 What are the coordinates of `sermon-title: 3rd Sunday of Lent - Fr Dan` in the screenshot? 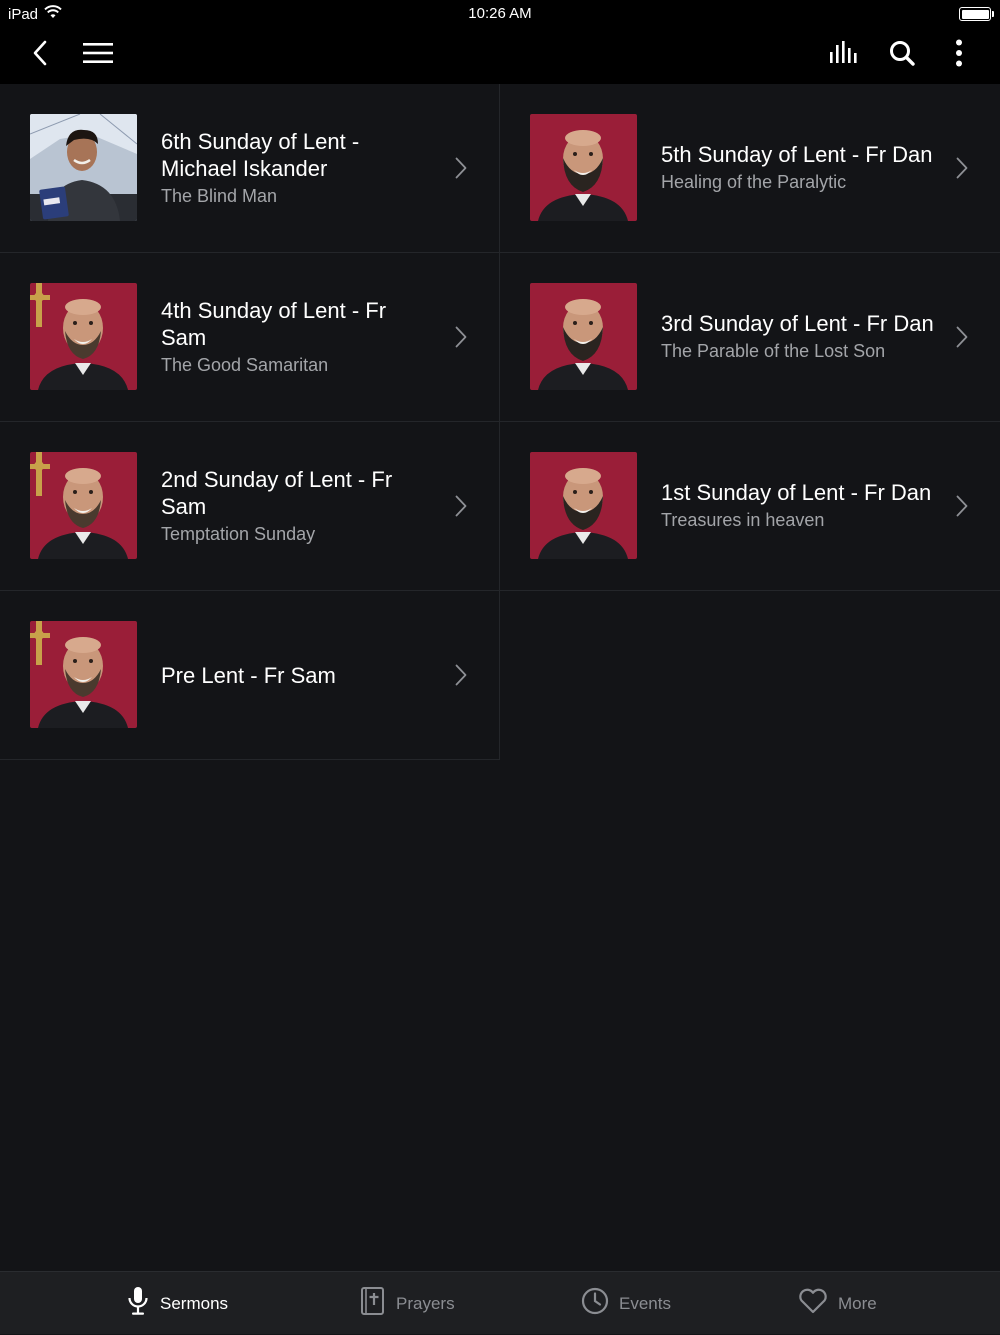 It's located at (797, 323).